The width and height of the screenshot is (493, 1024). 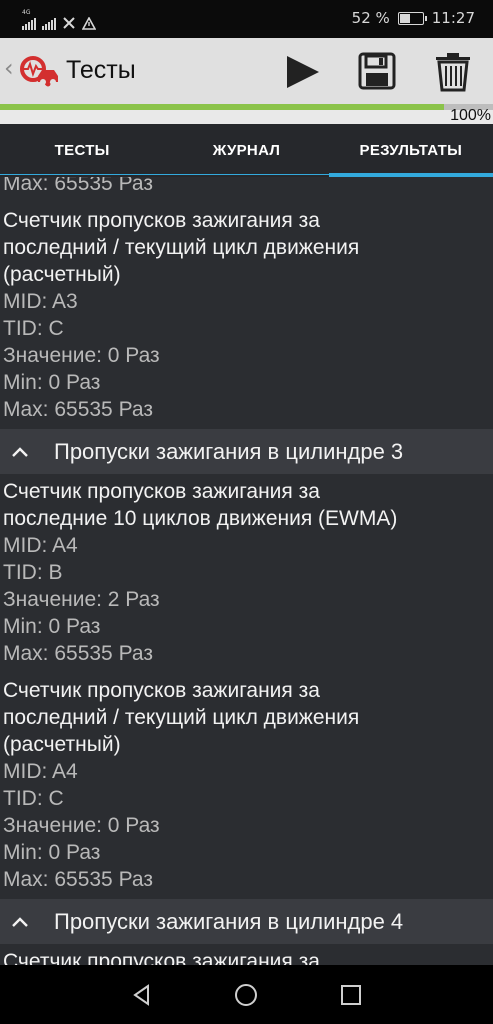 I want to click on back-triangle-icon, so click(x=142, y=995).